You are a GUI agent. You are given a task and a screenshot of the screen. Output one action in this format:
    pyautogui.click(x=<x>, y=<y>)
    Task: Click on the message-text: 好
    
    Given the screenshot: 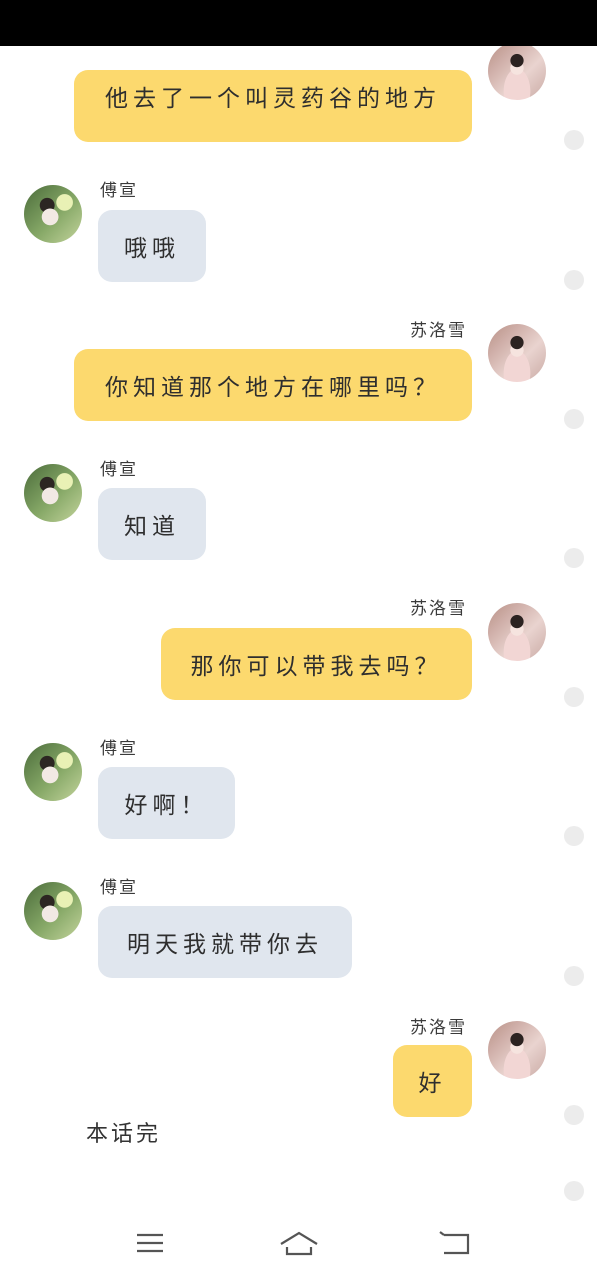 What is the action you would take?
    pyautogui.click(x=432, y=1084)
    